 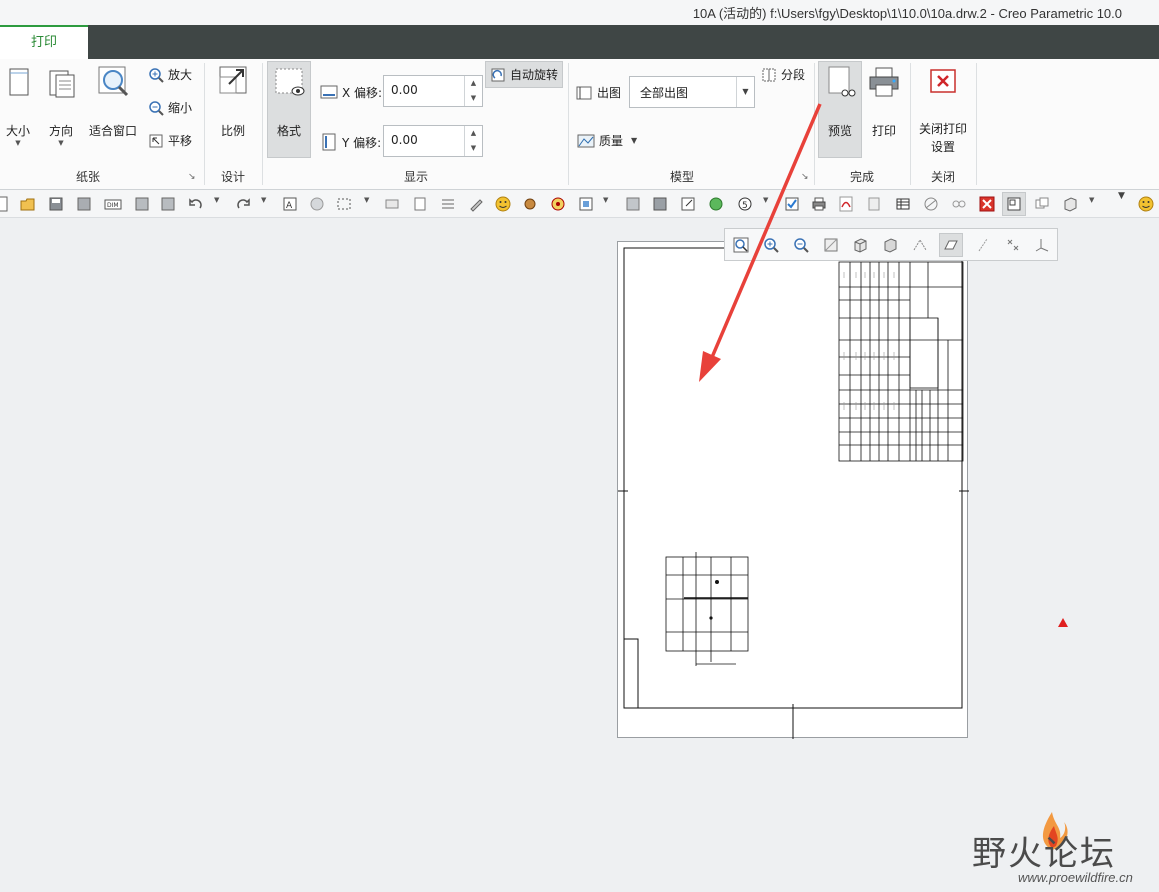 What do you see at coordinates (448, 204) in the screenshot?
I see `list-icon` at bounding box center [448, 204].